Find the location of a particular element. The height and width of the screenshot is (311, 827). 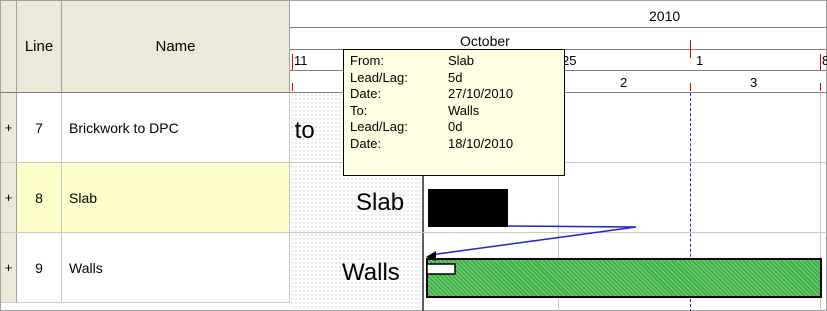

task-row-walls: + 9 Walls is located at coordinates (145, 268).